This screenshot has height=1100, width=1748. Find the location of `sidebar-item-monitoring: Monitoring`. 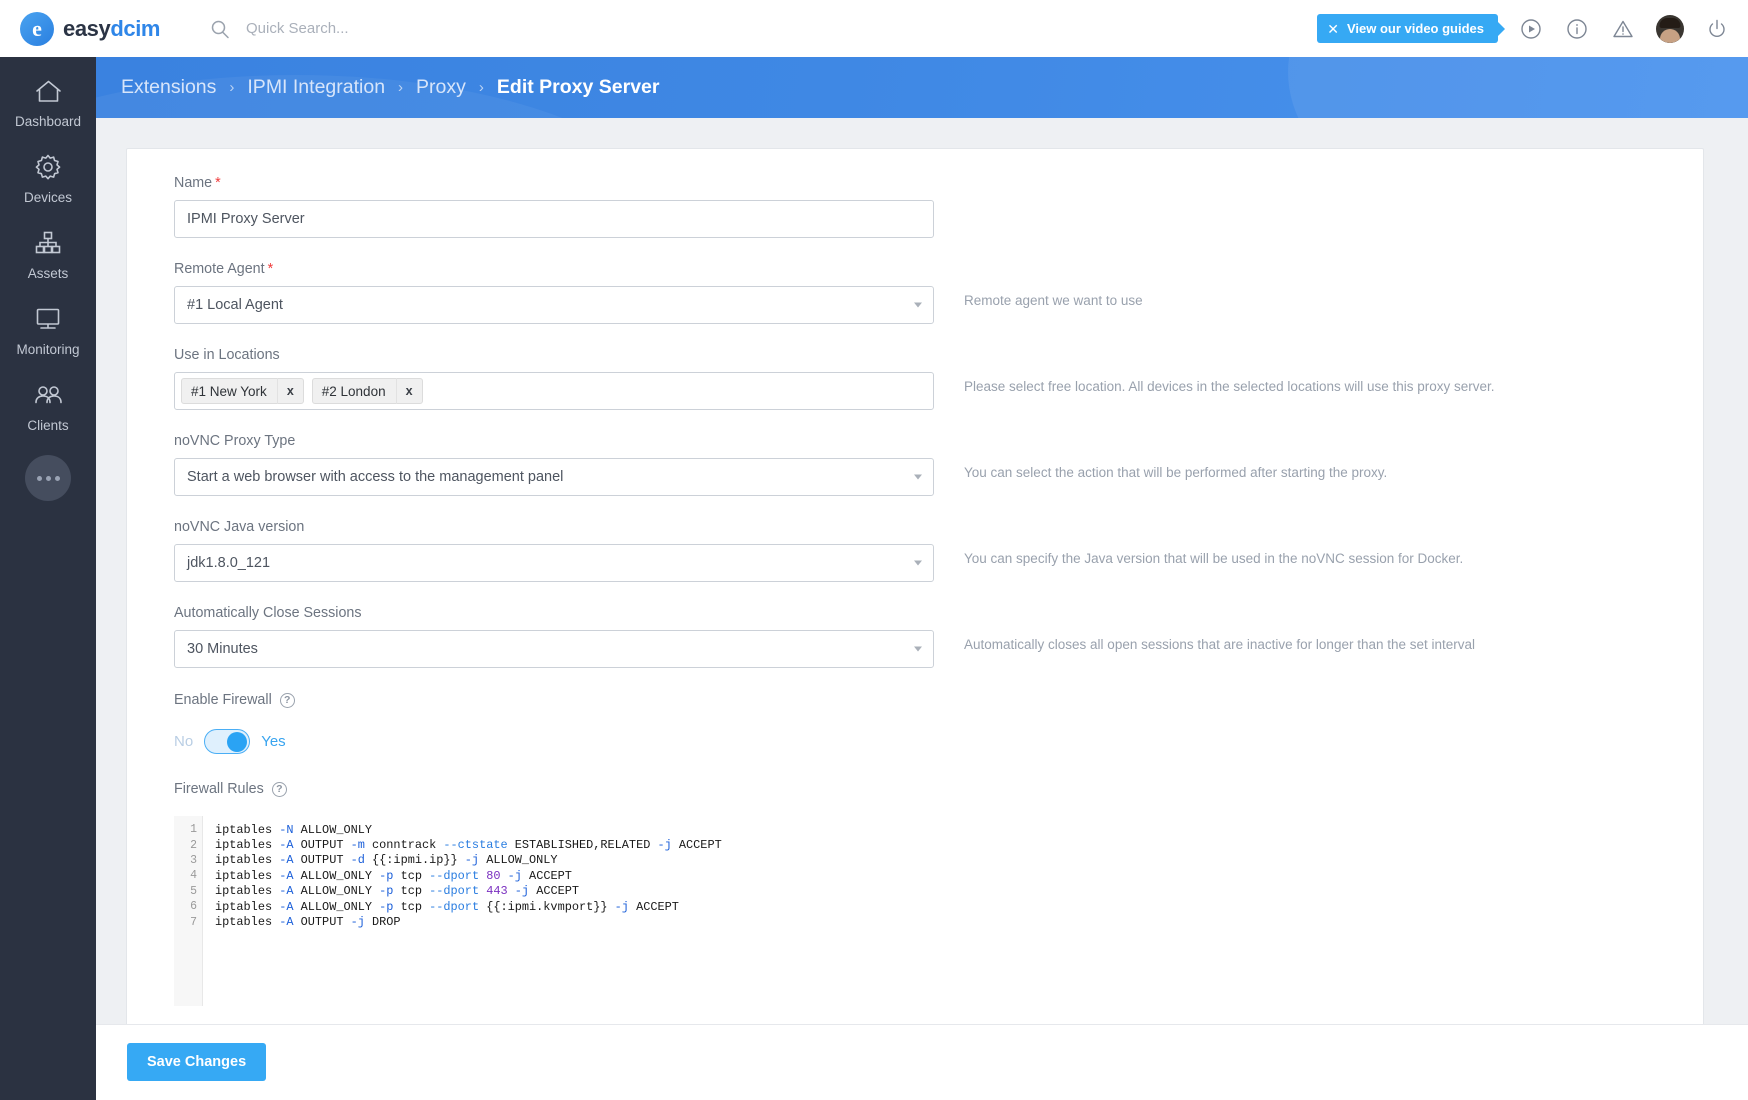

sidebar-item-monitoring: Monitoring is located at coordinates (48, 330).